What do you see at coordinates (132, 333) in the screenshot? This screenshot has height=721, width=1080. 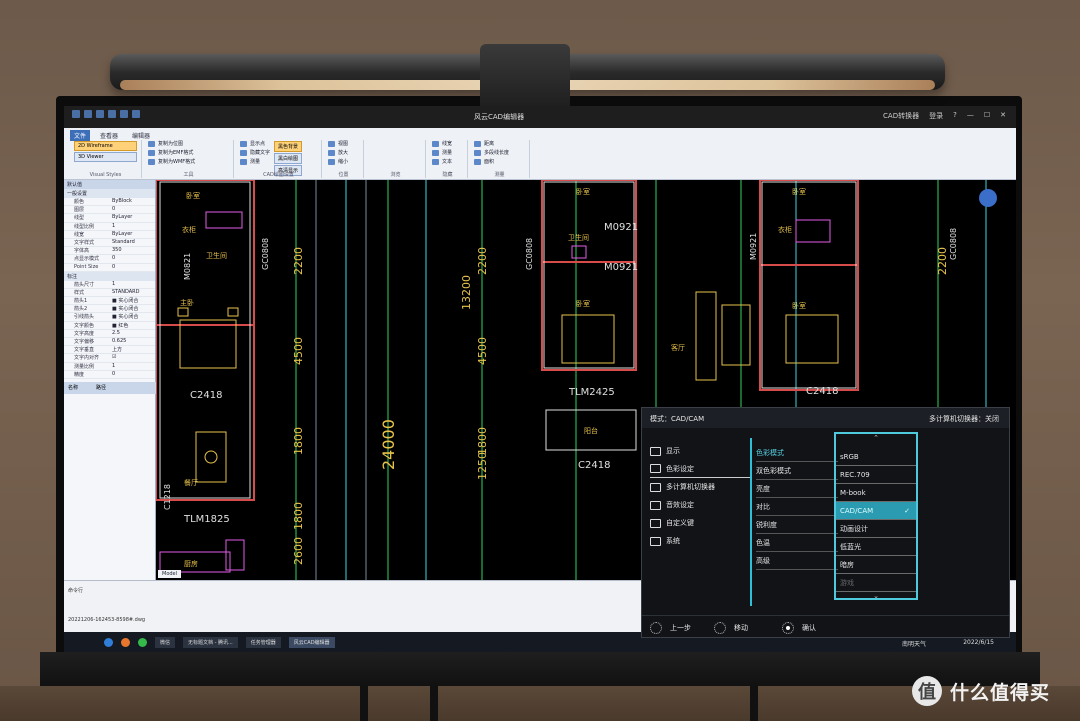 I see `property-value: 2.5` at bounding box center [132, 333].